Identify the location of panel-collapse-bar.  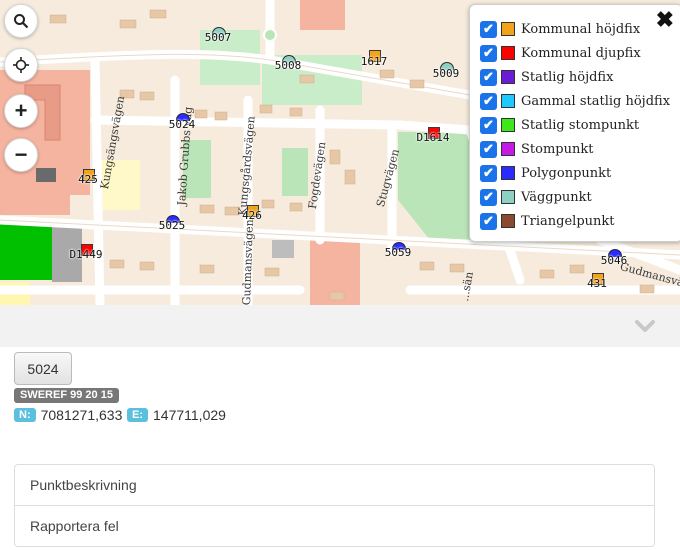
(340, 326).